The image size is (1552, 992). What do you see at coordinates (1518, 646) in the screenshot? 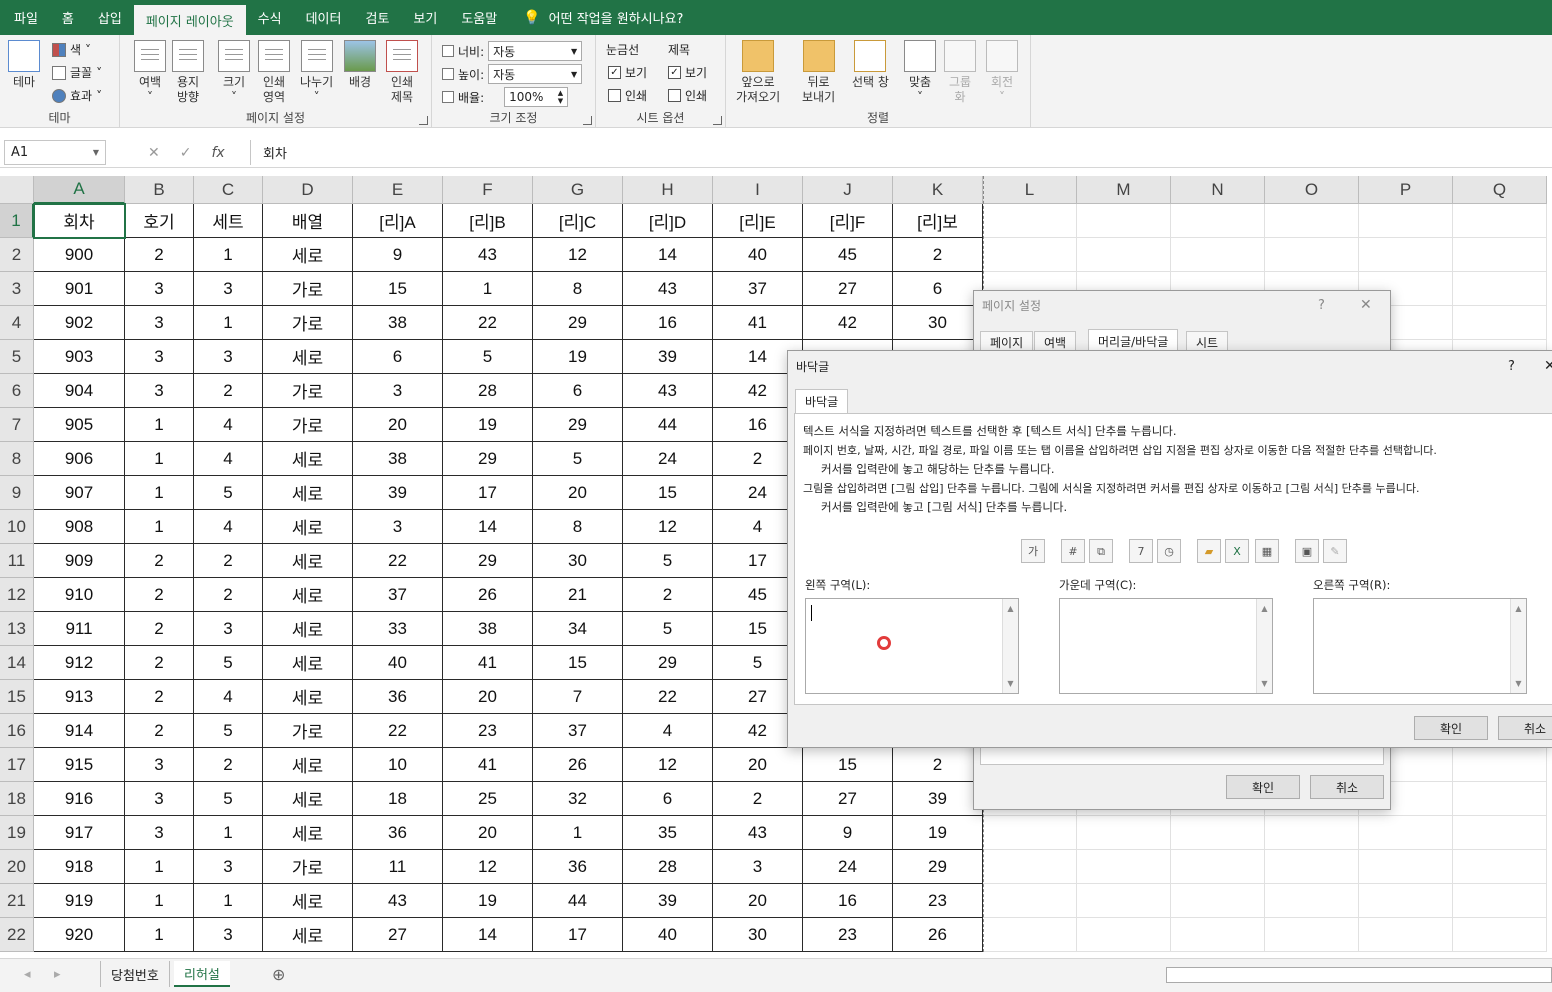
I see `scrollbar: ▲ ▼` at bounding box center [1518, 646].